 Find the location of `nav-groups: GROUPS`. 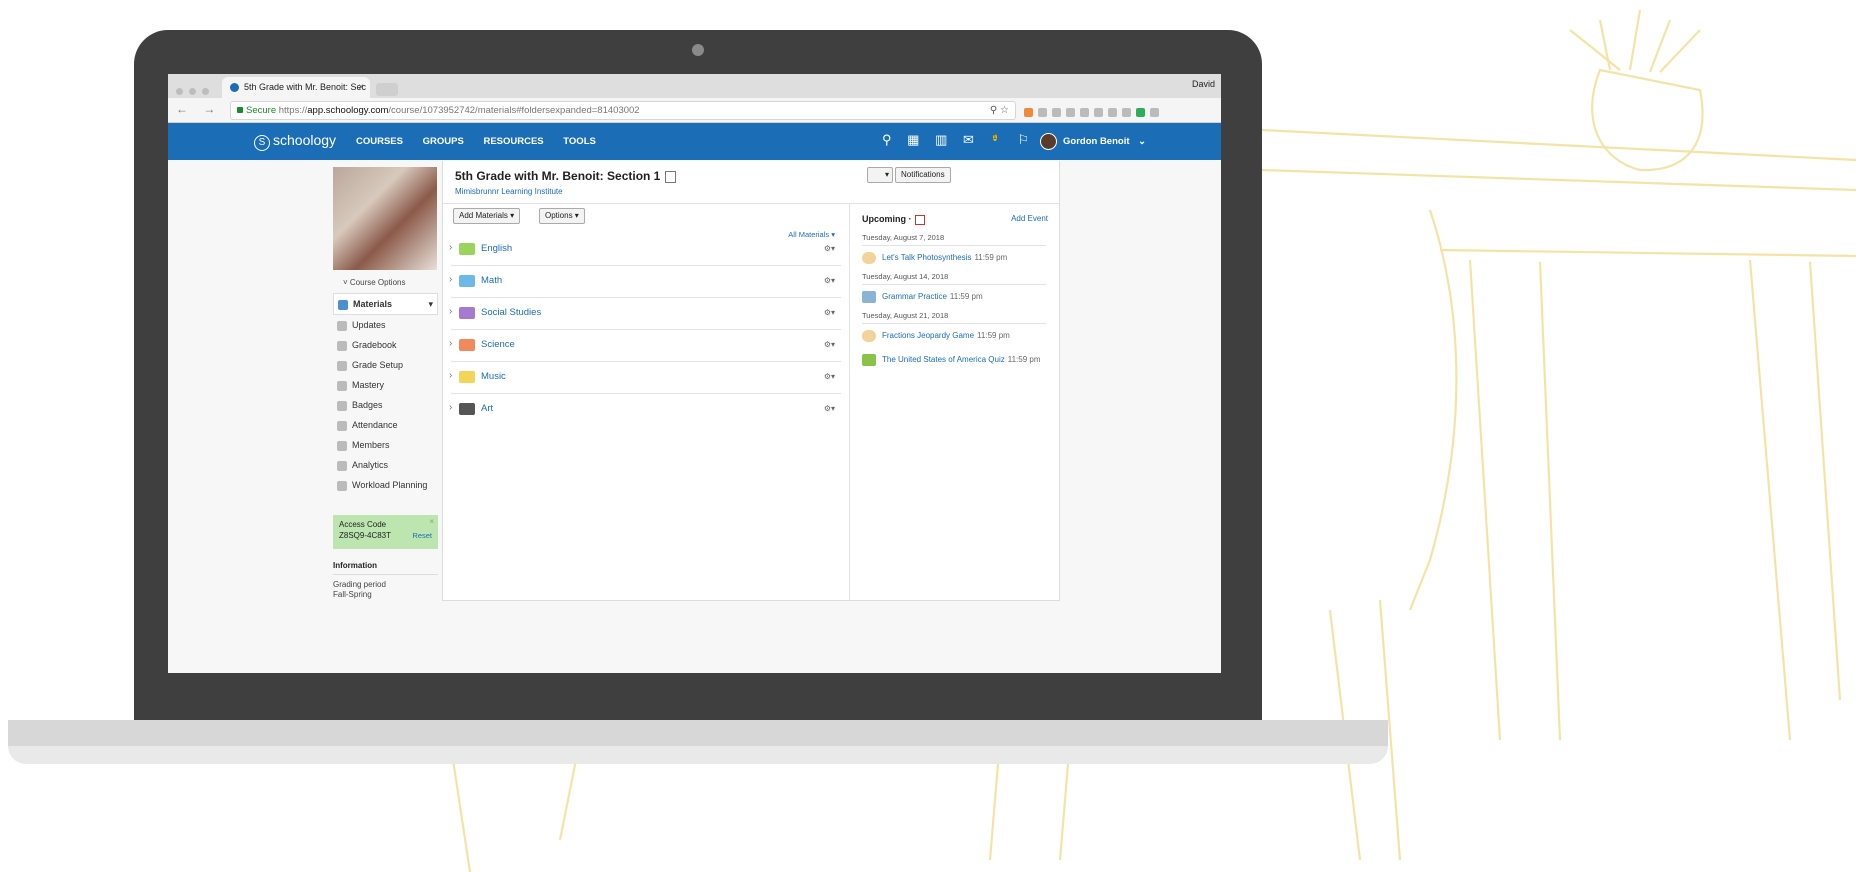

nav-groups: GROUPS is located at coordinates (443, 141).